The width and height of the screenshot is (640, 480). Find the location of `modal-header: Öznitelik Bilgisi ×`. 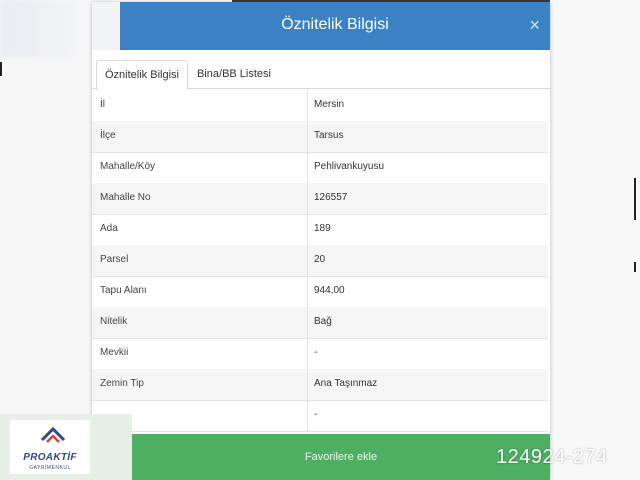

modal-header: Öznitelik Bilgisi × is located at coordinates (335, 26).